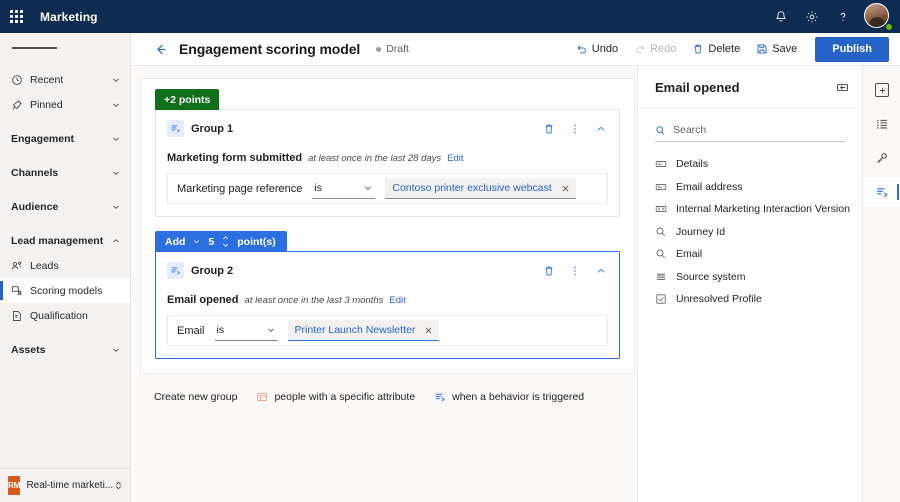  Describe the element at coordinates (65, 172) in the screenshot. I see `sidebar-item-channels: Channels` at that location.